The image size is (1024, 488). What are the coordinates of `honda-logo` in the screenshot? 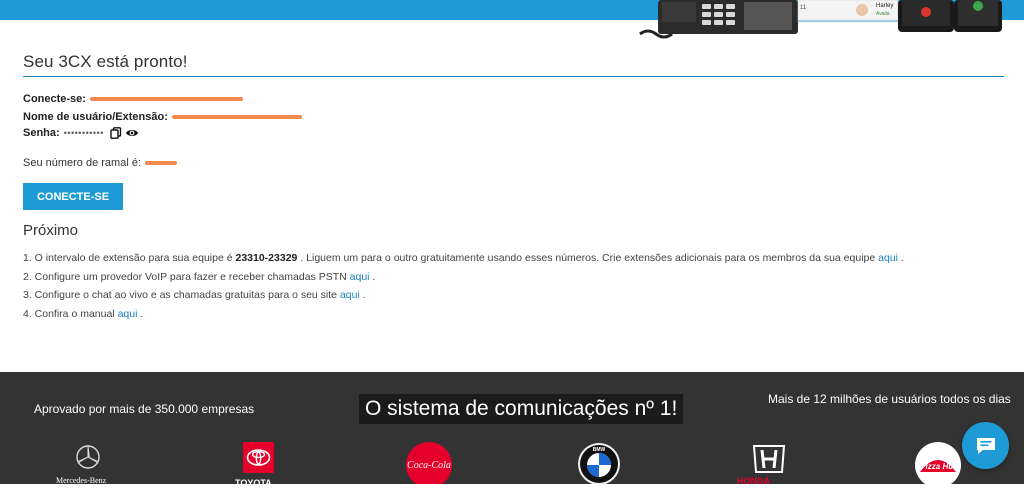 It's located at (769, 459).